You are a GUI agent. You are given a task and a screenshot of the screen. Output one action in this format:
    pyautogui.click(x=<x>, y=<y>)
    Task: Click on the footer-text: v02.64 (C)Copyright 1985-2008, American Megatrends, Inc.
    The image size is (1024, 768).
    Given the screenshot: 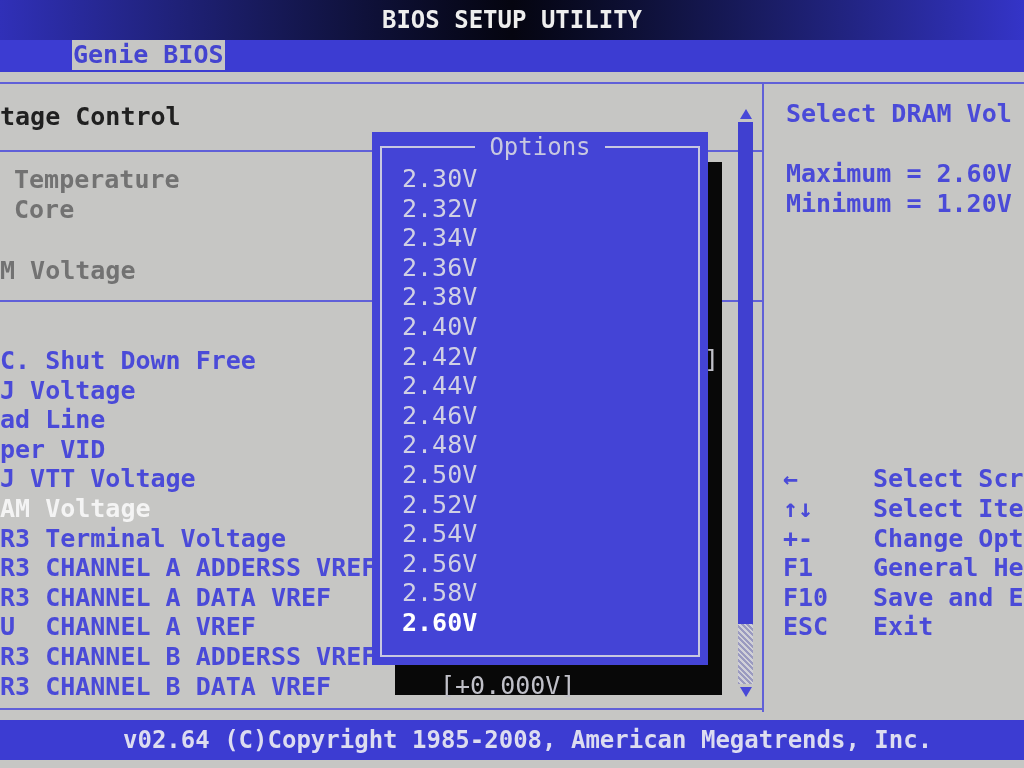 What is the action you would take?
    pyautogui.click(x=528, y=740)
    